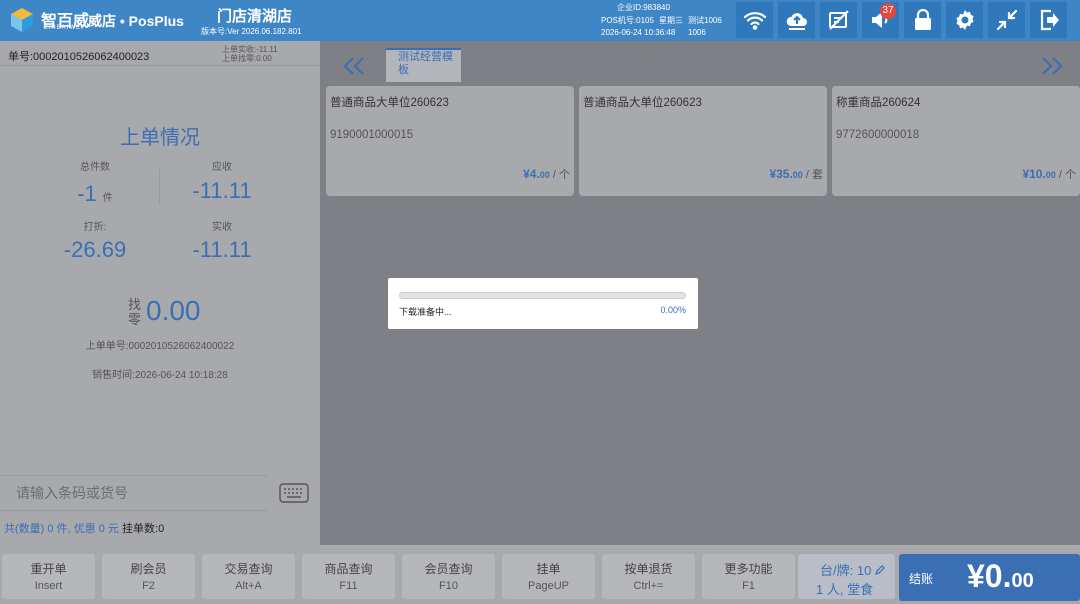 This screenshot has height=604, width=1080. Describe the element at coordinates (248, 569) in the screenshot. I see `button-label: 交易查询` at that location.